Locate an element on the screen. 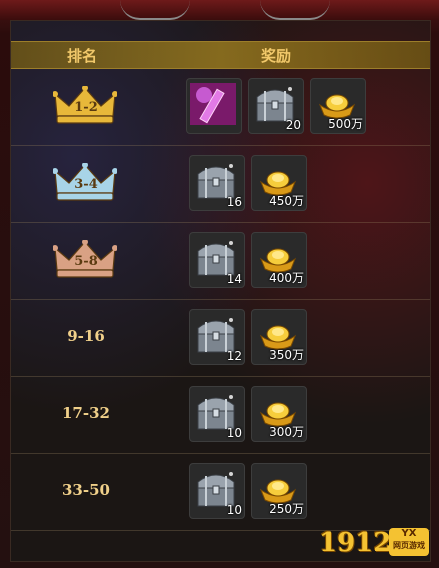 The width and height of the screenshot is (439, 568). ingot-reward-slot: 250万 is located at coordinates (279, 491).